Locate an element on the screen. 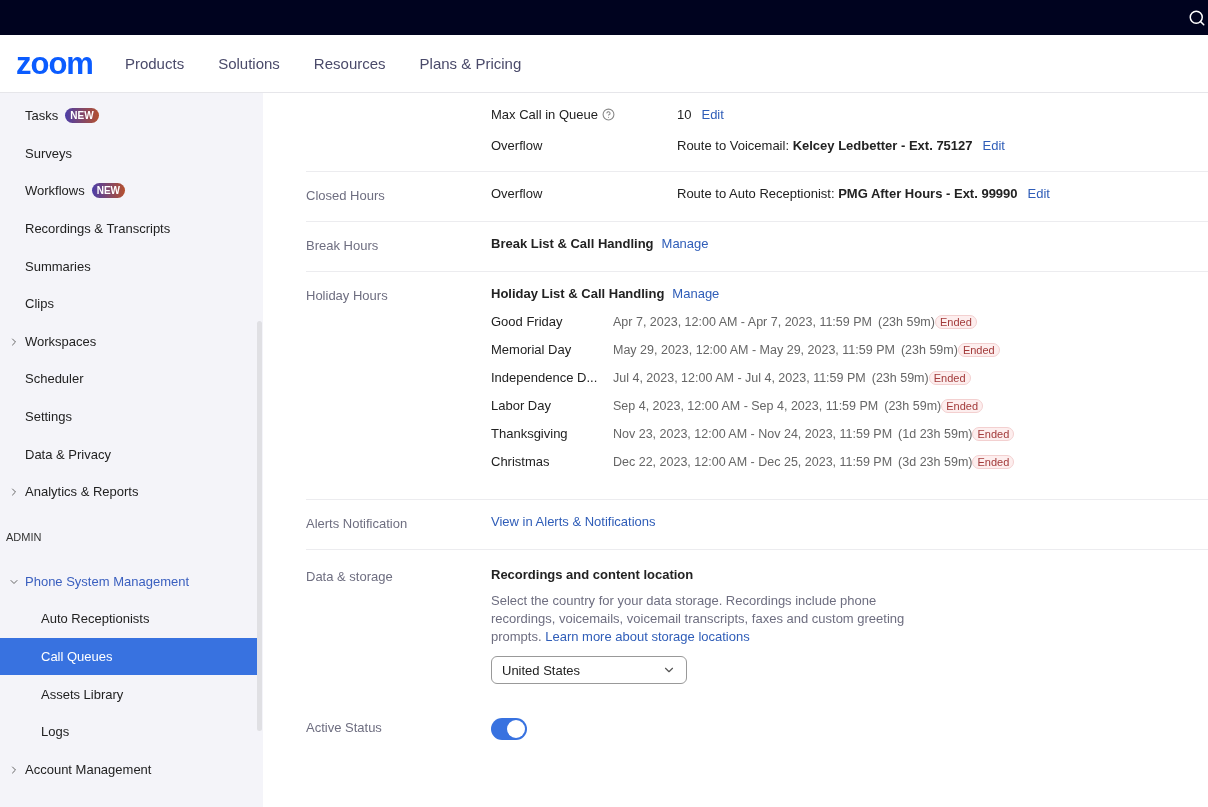 The height and width of the screenshot is (807, 1208). sidebar-item: Logs is located at coordinates (129, 731).